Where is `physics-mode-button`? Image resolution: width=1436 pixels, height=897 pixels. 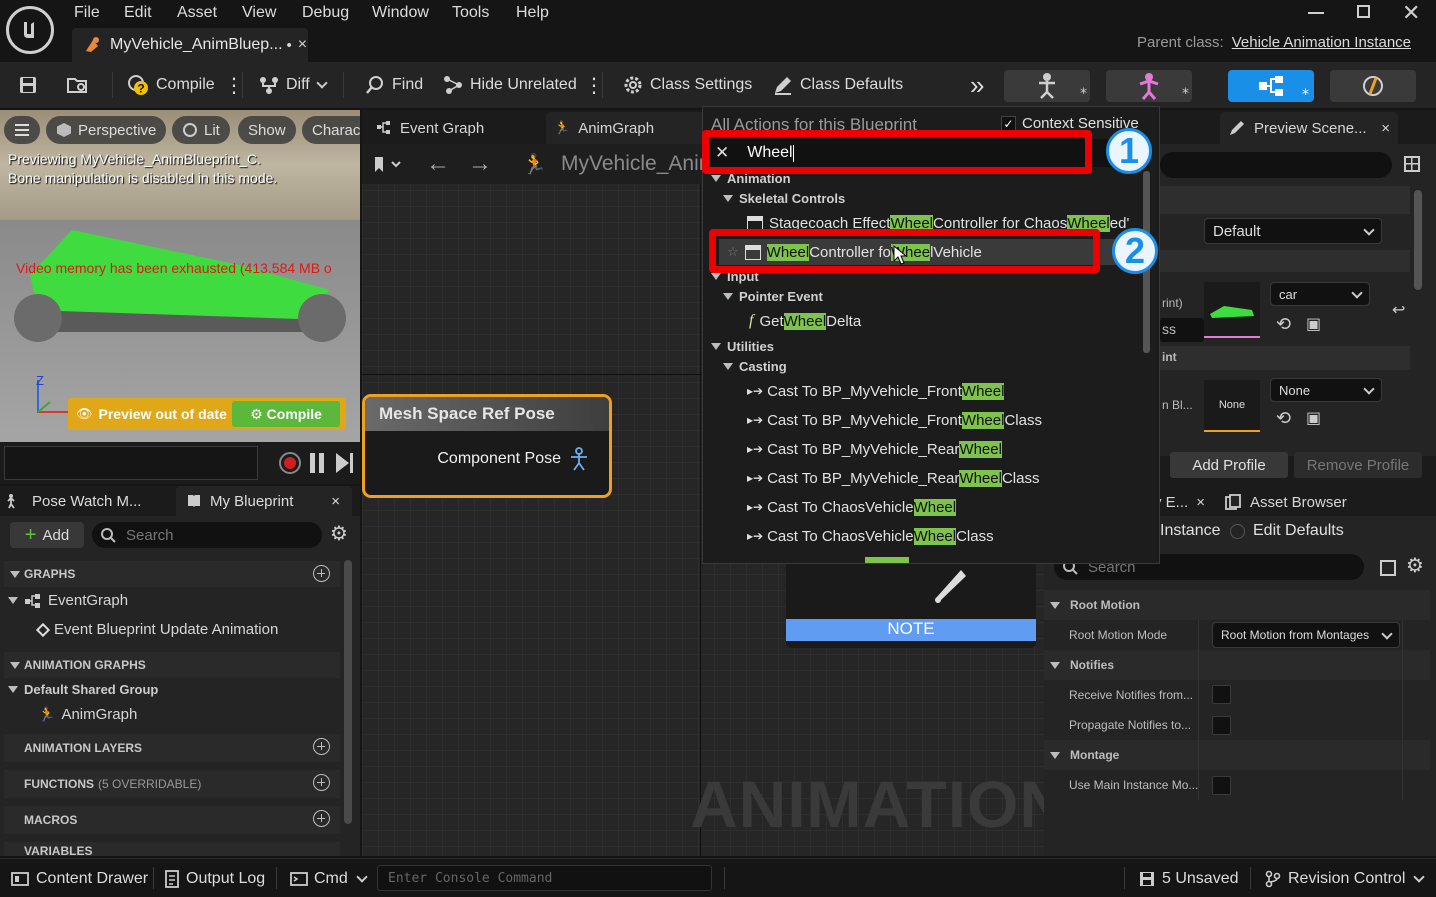
physics-mode-button is located at coordinates (1373, 86).